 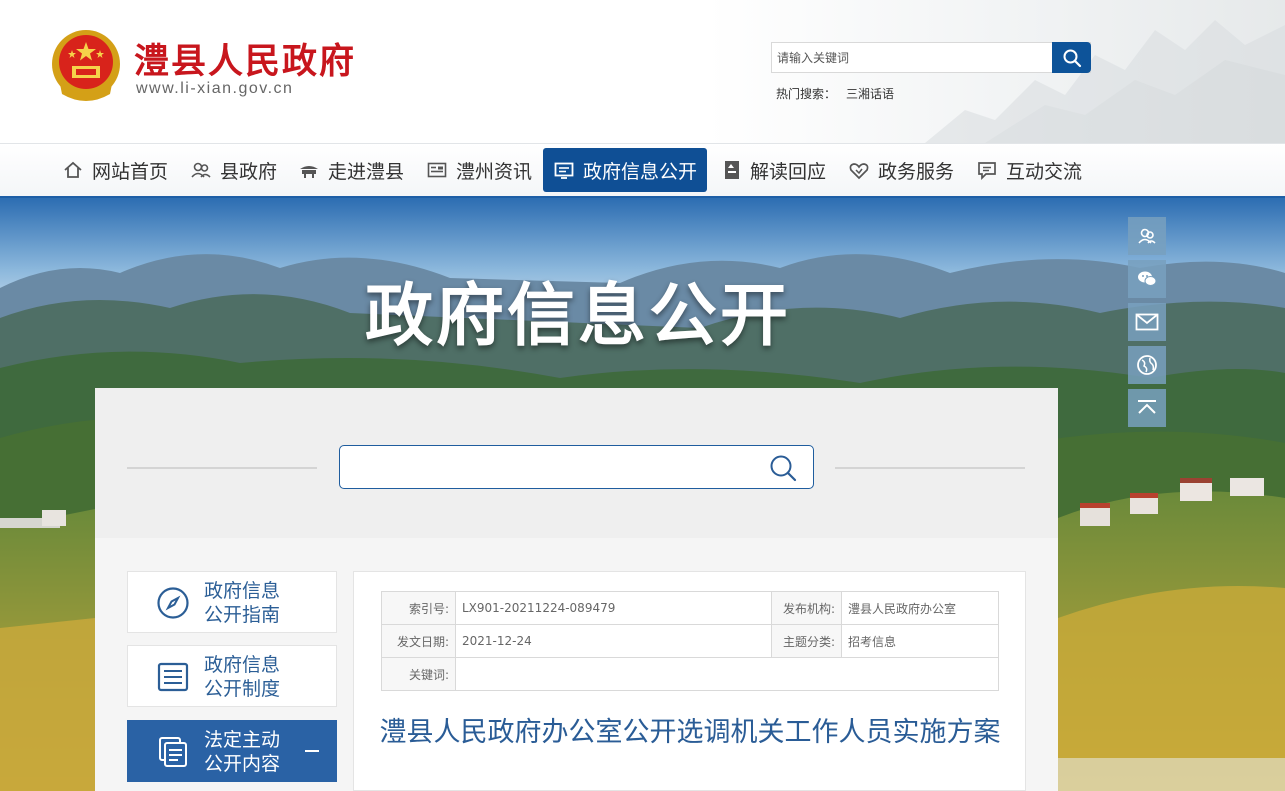 I want to click on meta-index-no: LX901-20211224-089479, so click(x=613, y=608).